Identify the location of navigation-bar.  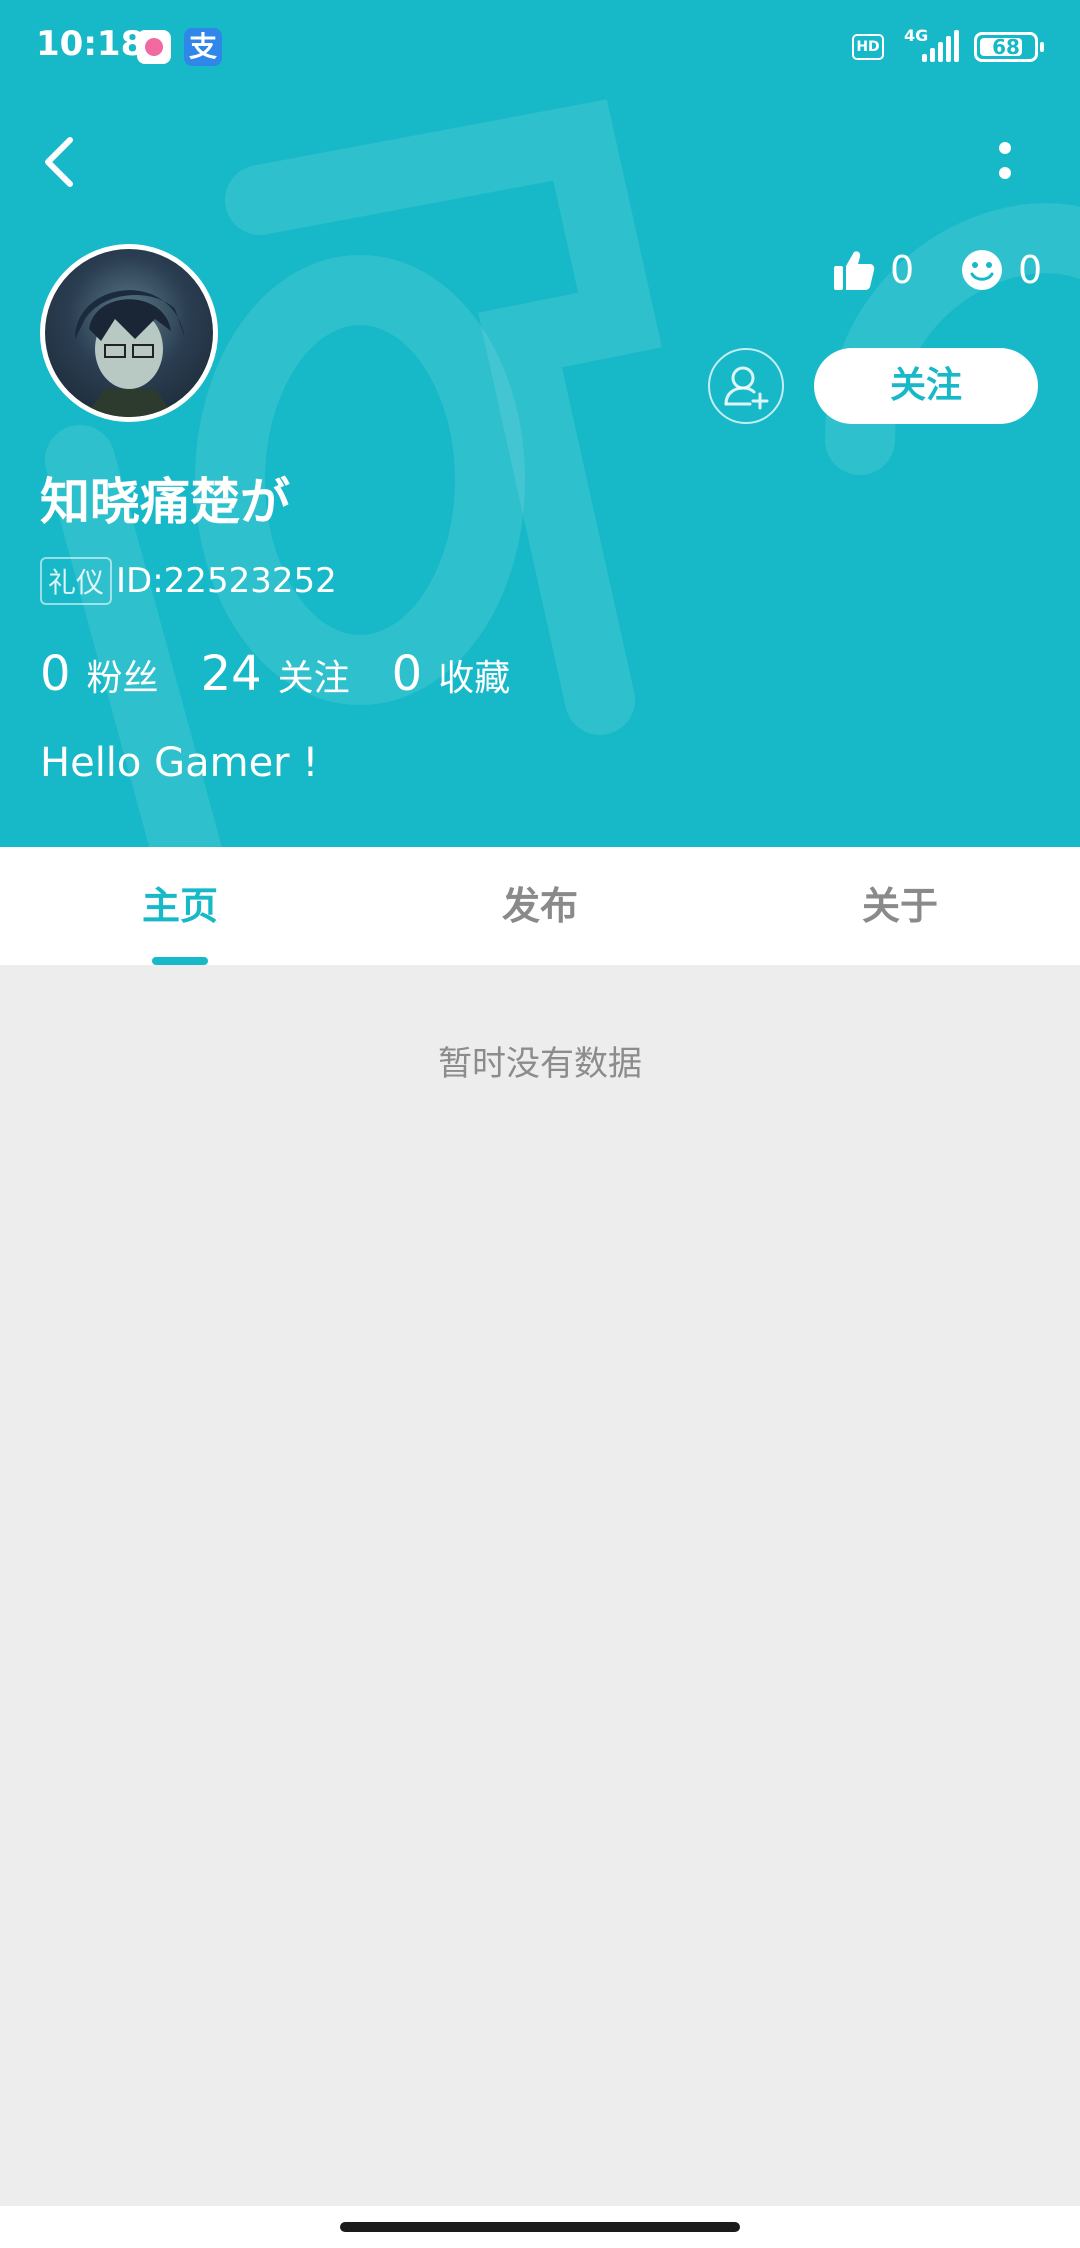
(540, 2227).